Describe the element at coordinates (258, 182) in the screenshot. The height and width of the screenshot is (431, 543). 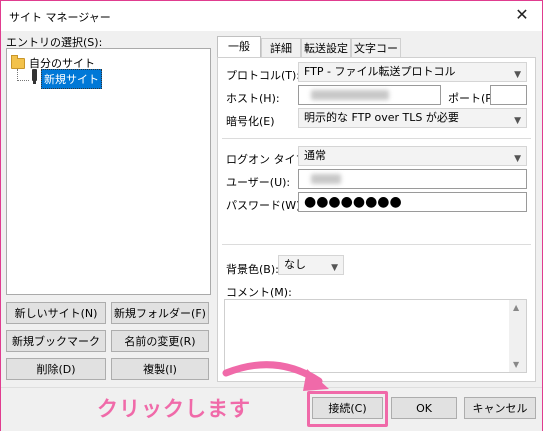
I see `user-label: ユーザー(U):` at that location.